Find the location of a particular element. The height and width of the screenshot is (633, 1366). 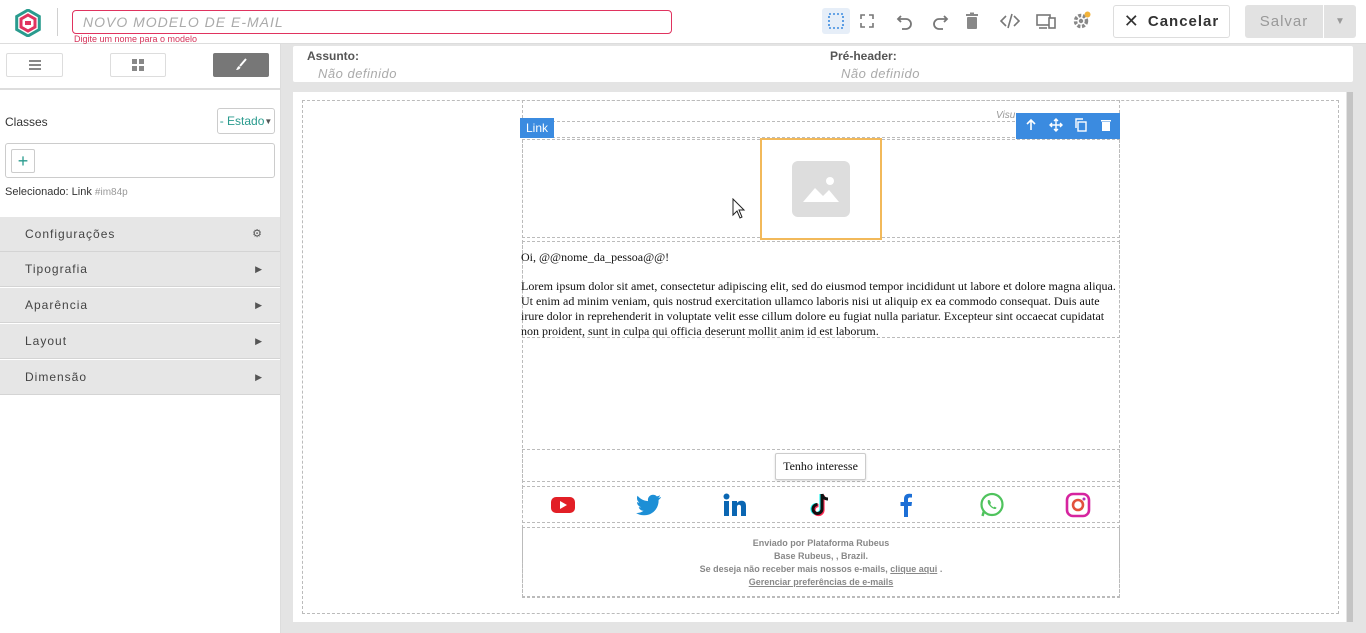

footer-period: . is located at coordinates (941, 569).